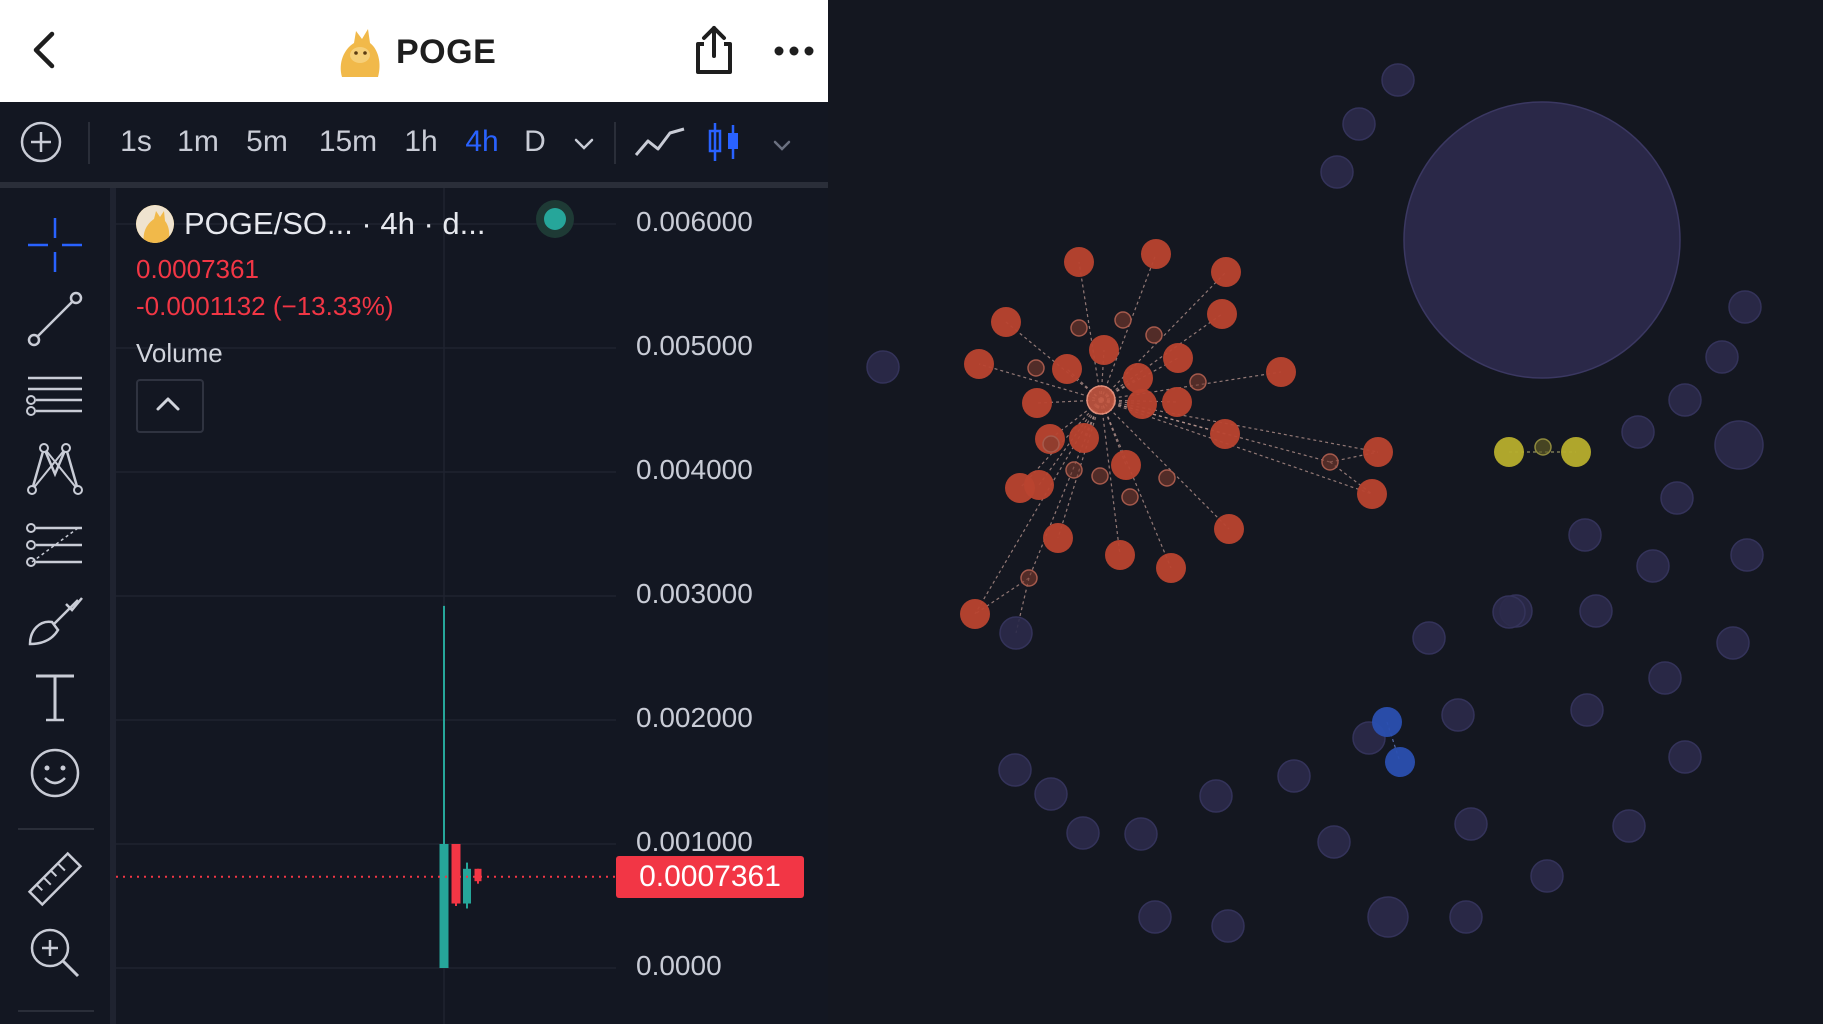 The height and width of the screenshot is (1024, 1823). What do you see at coordinates (170, 406) in the screenshot?
I see `collapse-legend-button` at bounding box center [170, 406].